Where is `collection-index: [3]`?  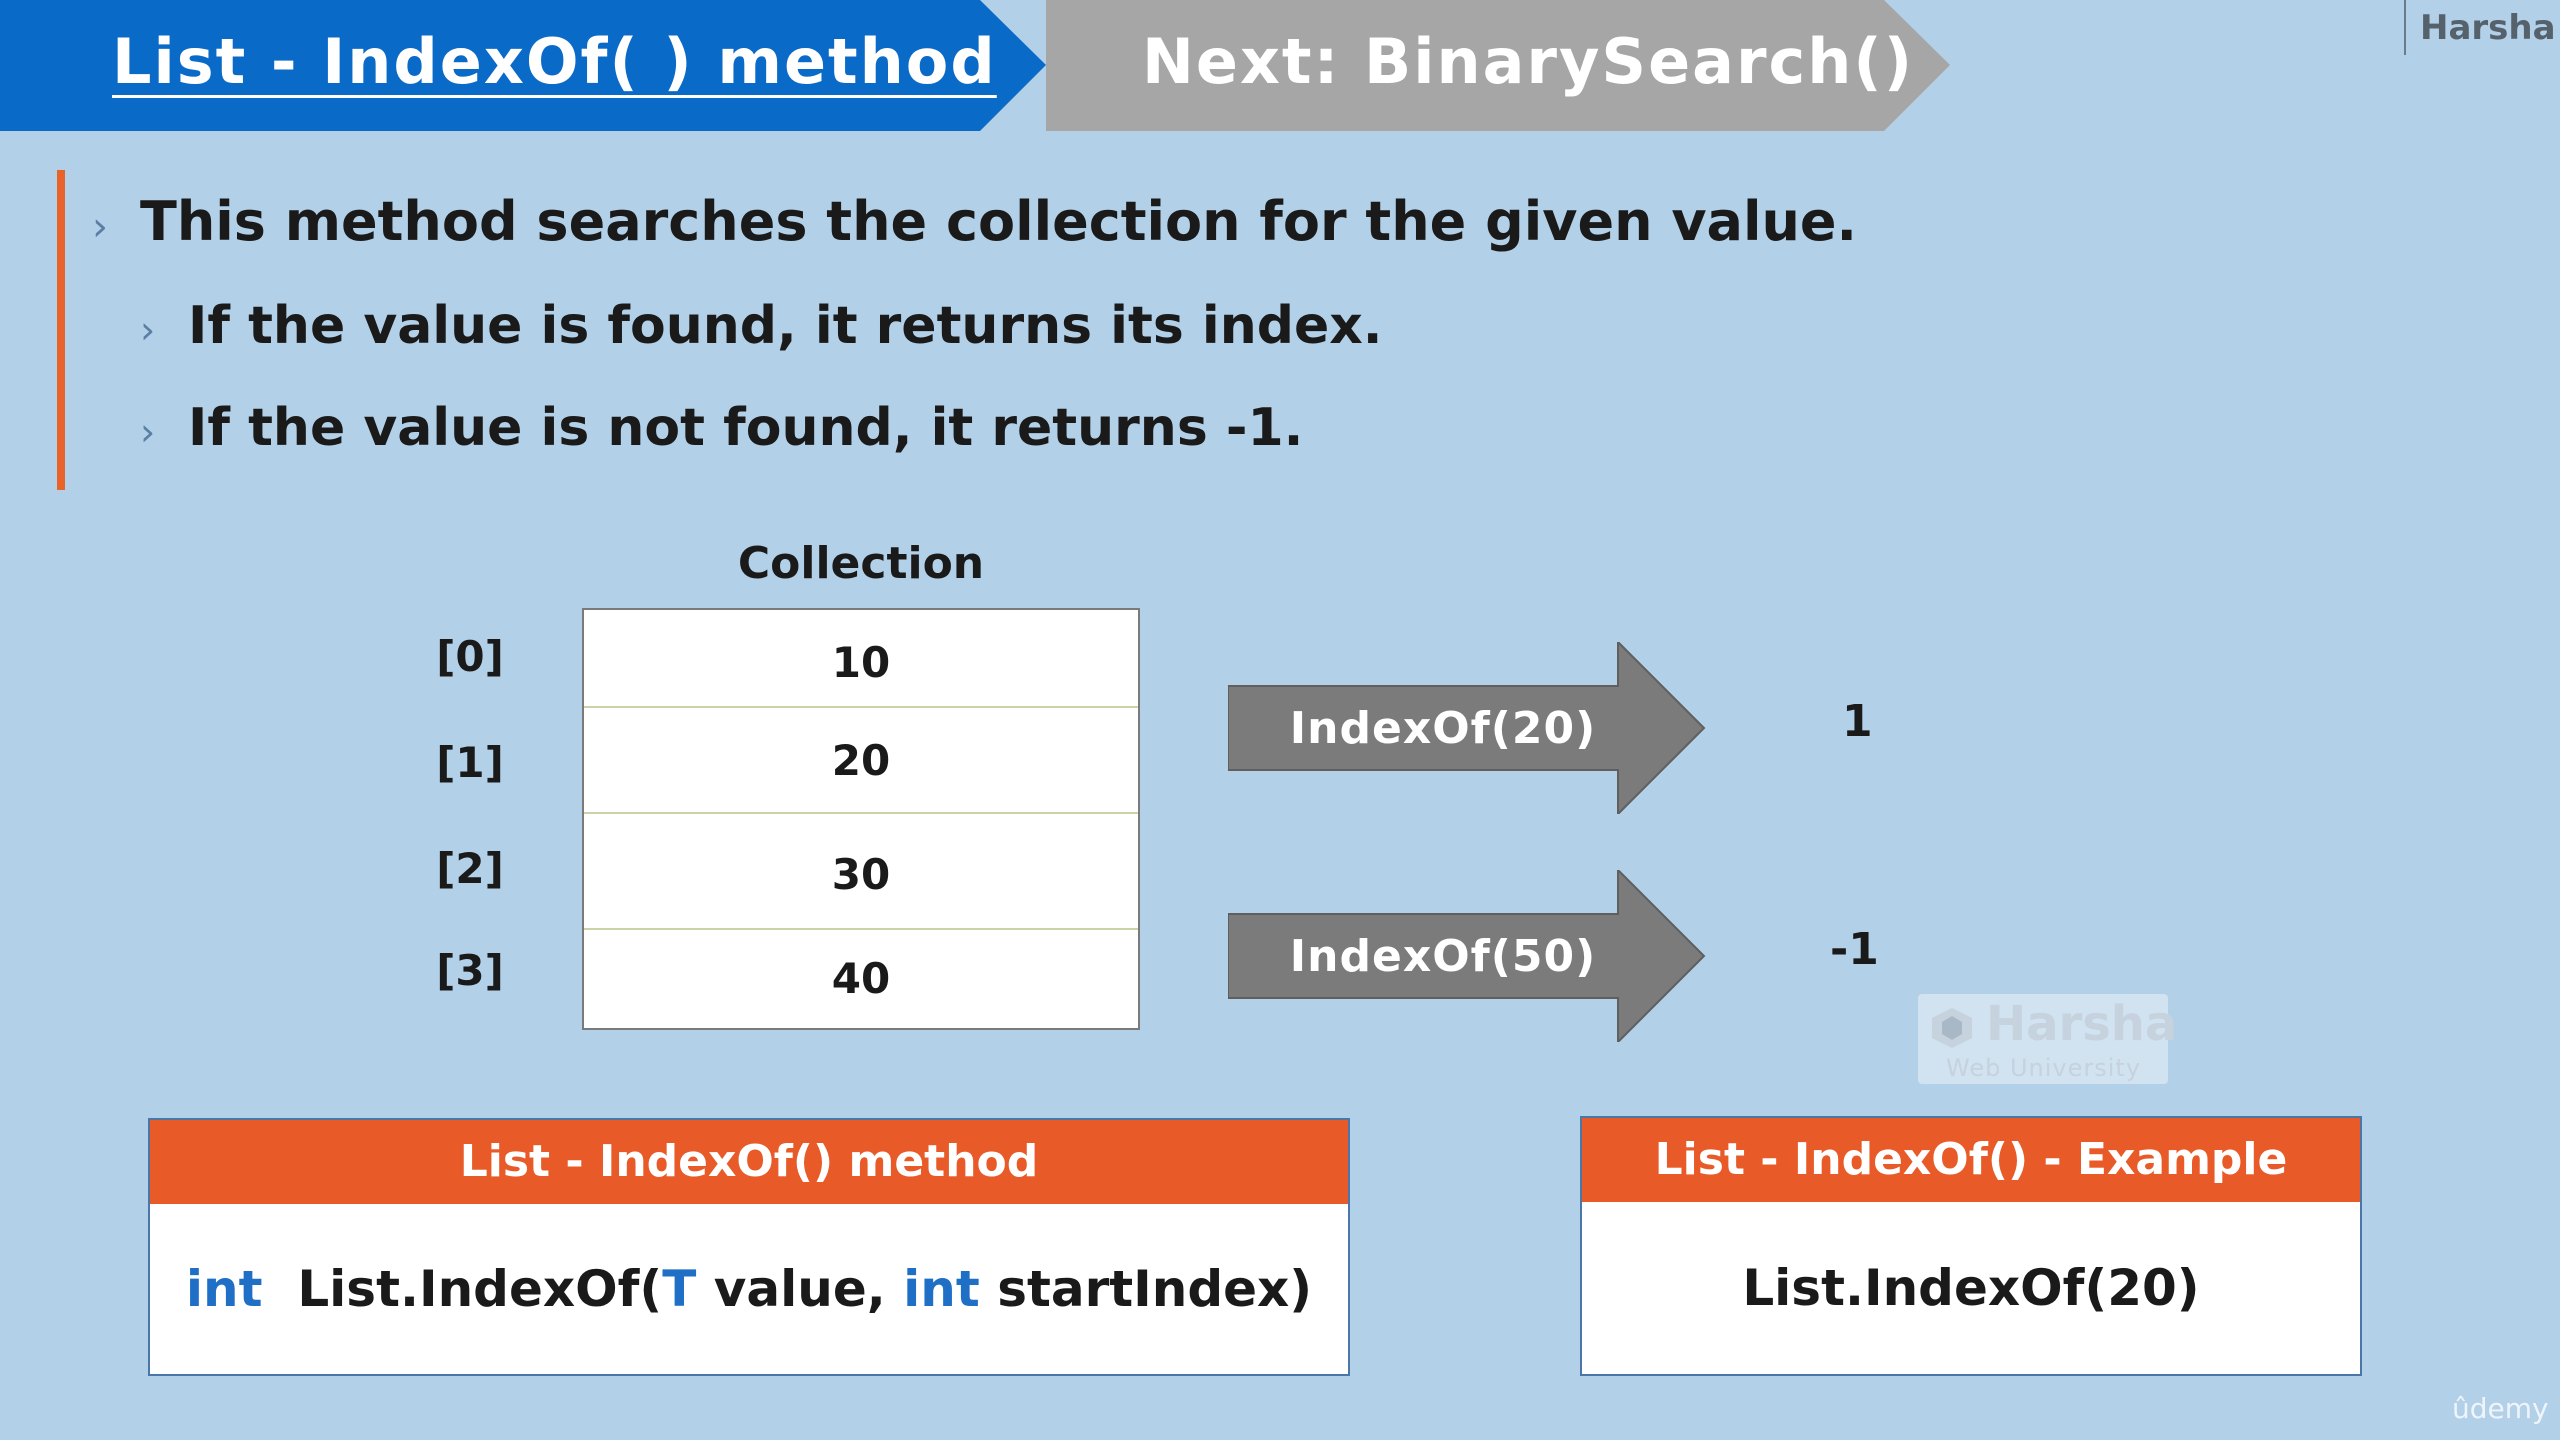
collection-index: [3] is located at coordinates (470, 970).